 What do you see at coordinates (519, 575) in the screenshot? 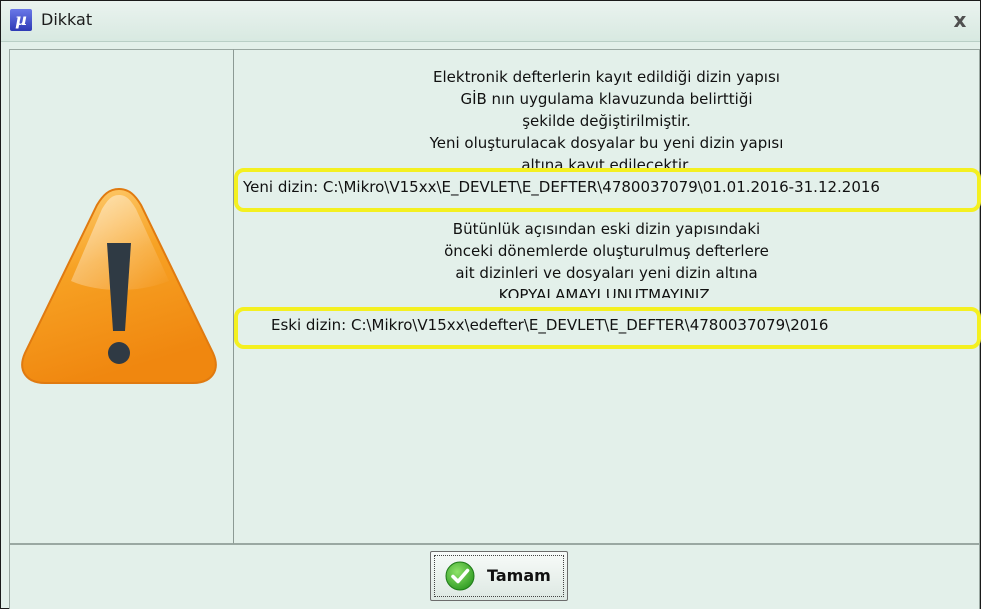
I see `ok-button-label: Tamam` at bounding box center [519, 575].